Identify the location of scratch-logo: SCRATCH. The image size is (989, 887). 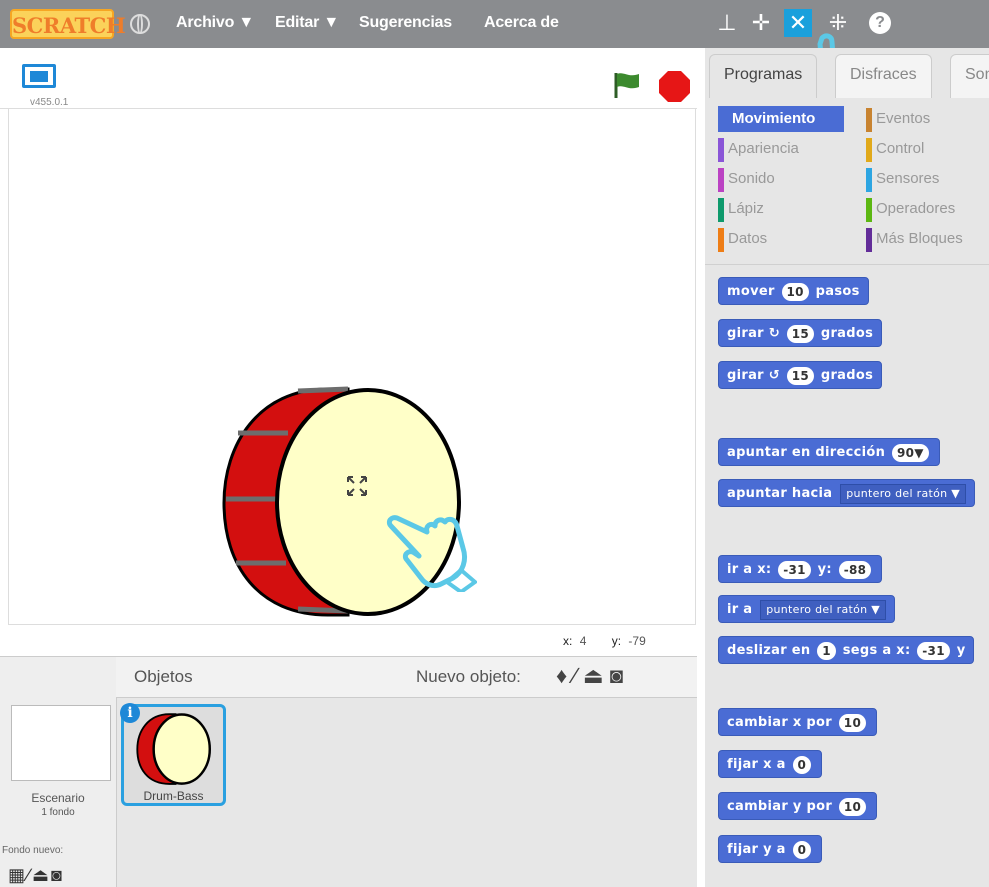
(68, 24).